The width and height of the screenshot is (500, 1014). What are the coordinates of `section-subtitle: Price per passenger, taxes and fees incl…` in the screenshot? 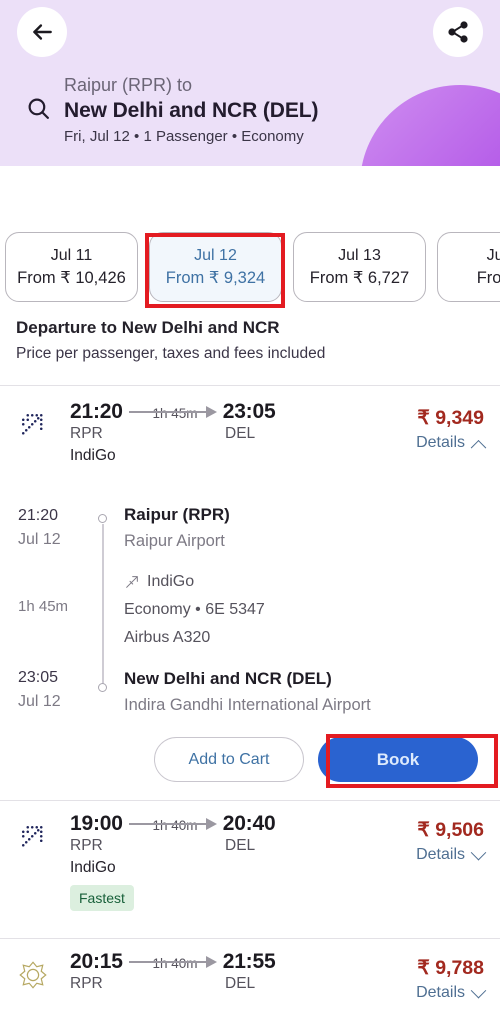 It's located at (171, 353).